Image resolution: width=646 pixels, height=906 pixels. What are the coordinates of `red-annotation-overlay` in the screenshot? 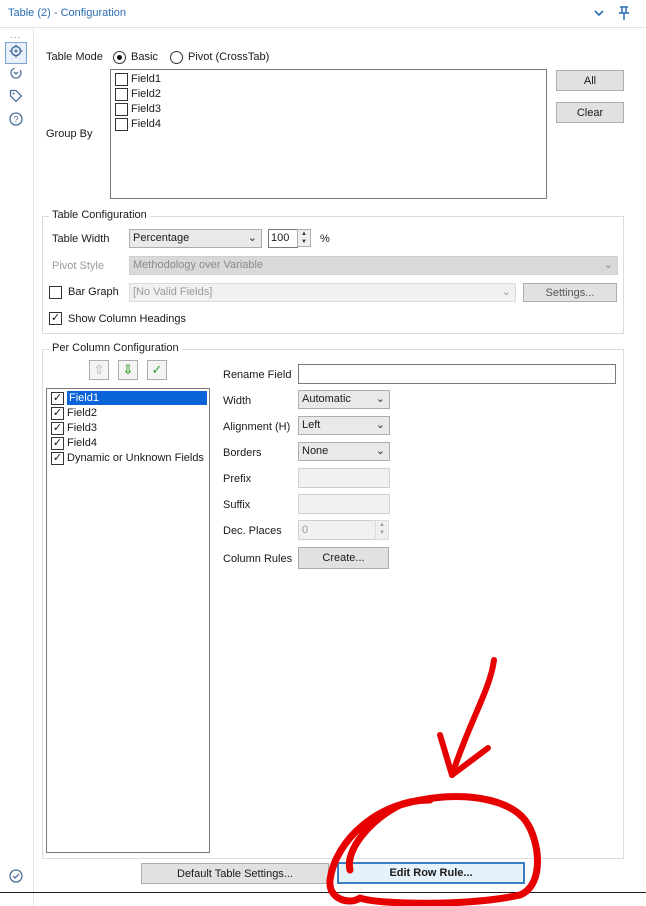 It's located at (433, 781).